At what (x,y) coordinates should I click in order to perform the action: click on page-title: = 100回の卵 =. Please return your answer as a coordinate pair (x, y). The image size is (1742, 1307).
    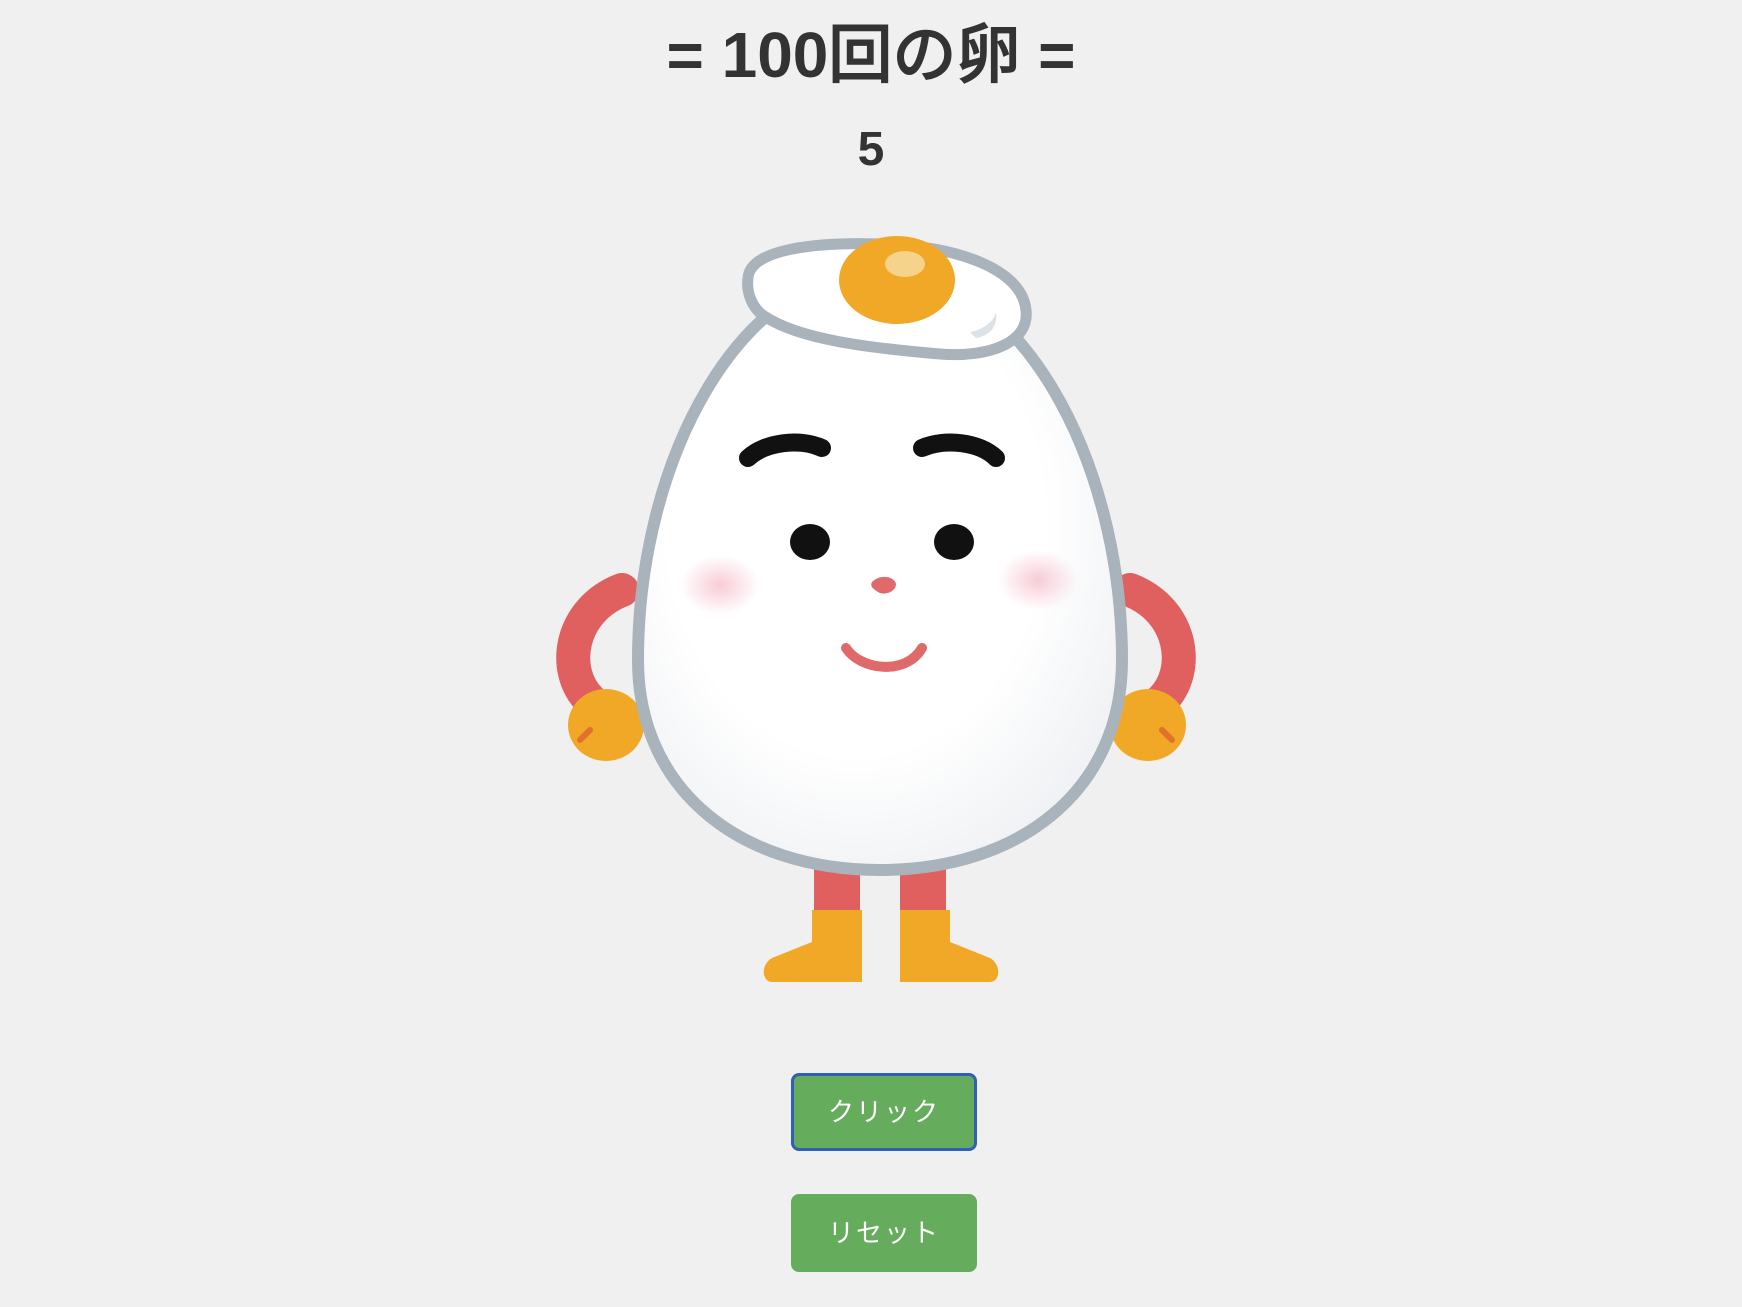
    Looking at the image, I should click on (871, 55).